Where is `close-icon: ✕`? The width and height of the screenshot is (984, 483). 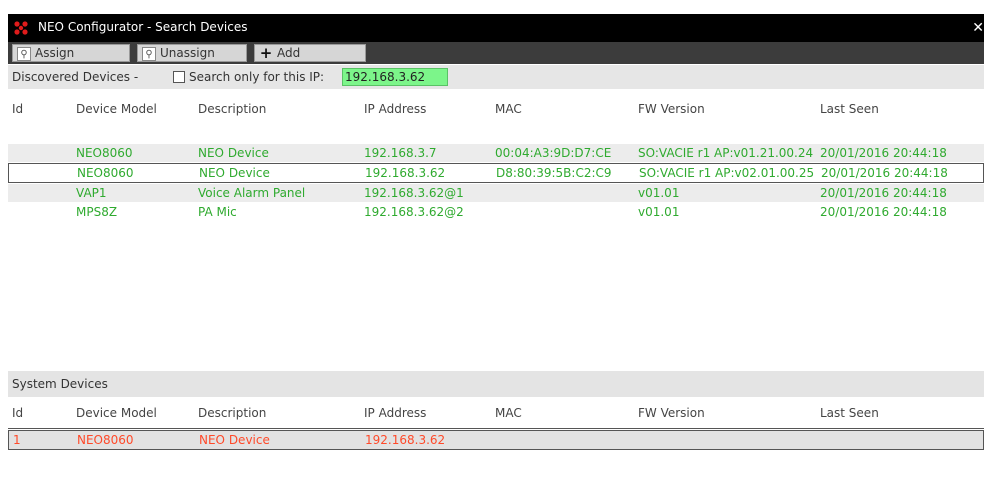
close-icon: ✕ is located at coordinates (978, 28).